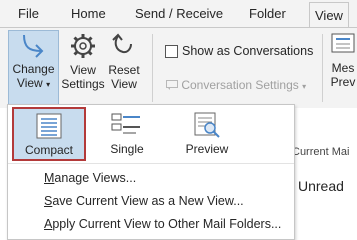 Image resolution: width=357 pixels, height=240 pixels. Describe the element at coordinates (125, 123) in the screenshot. I see `single-view-icon` at that location.